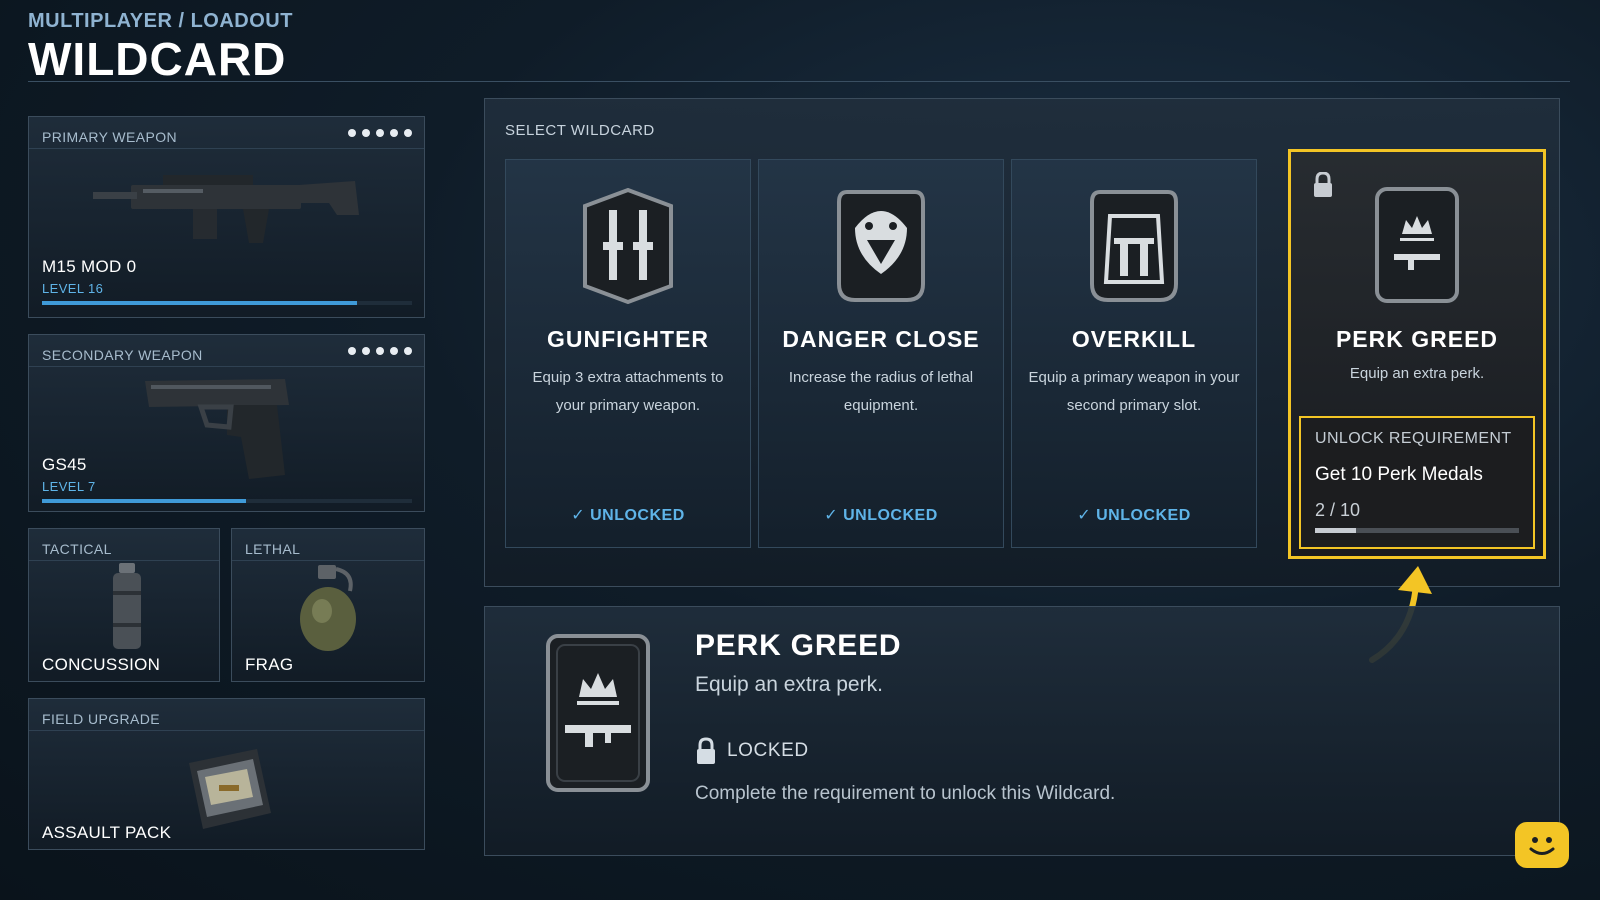 The image size is (1600, 900). Describe the element at coordinates (1417, 373) in the screenshot. I see `wildcard-description: Equip an extra perk.` at that location.